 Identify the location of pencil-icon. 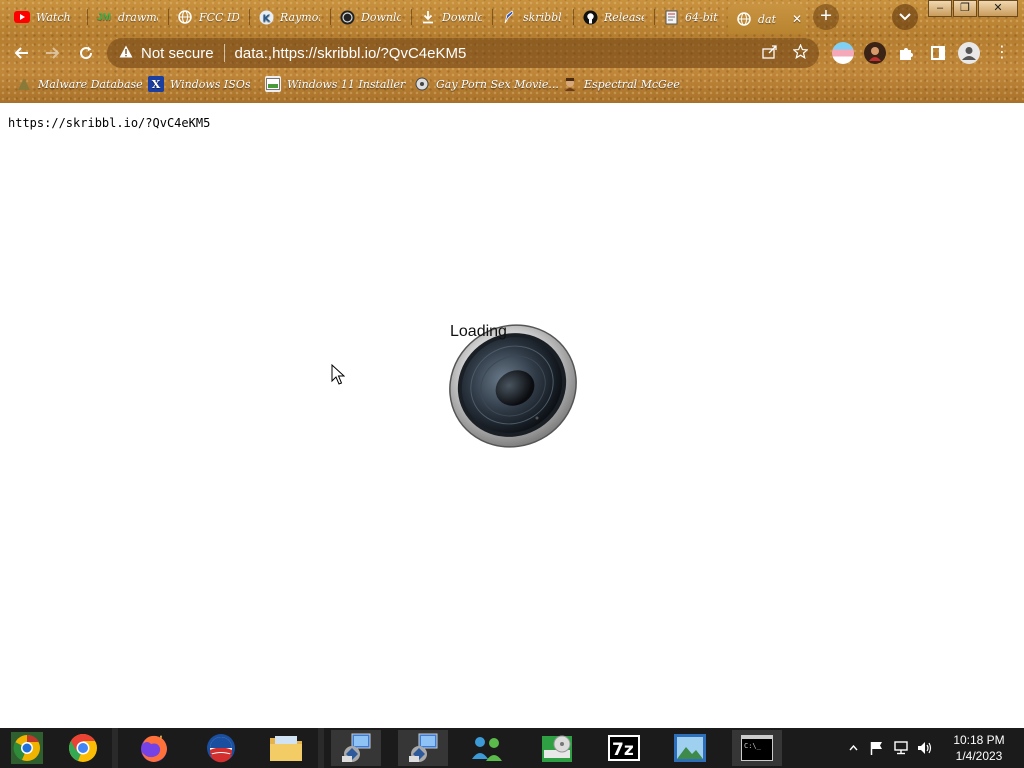
(509, 17).